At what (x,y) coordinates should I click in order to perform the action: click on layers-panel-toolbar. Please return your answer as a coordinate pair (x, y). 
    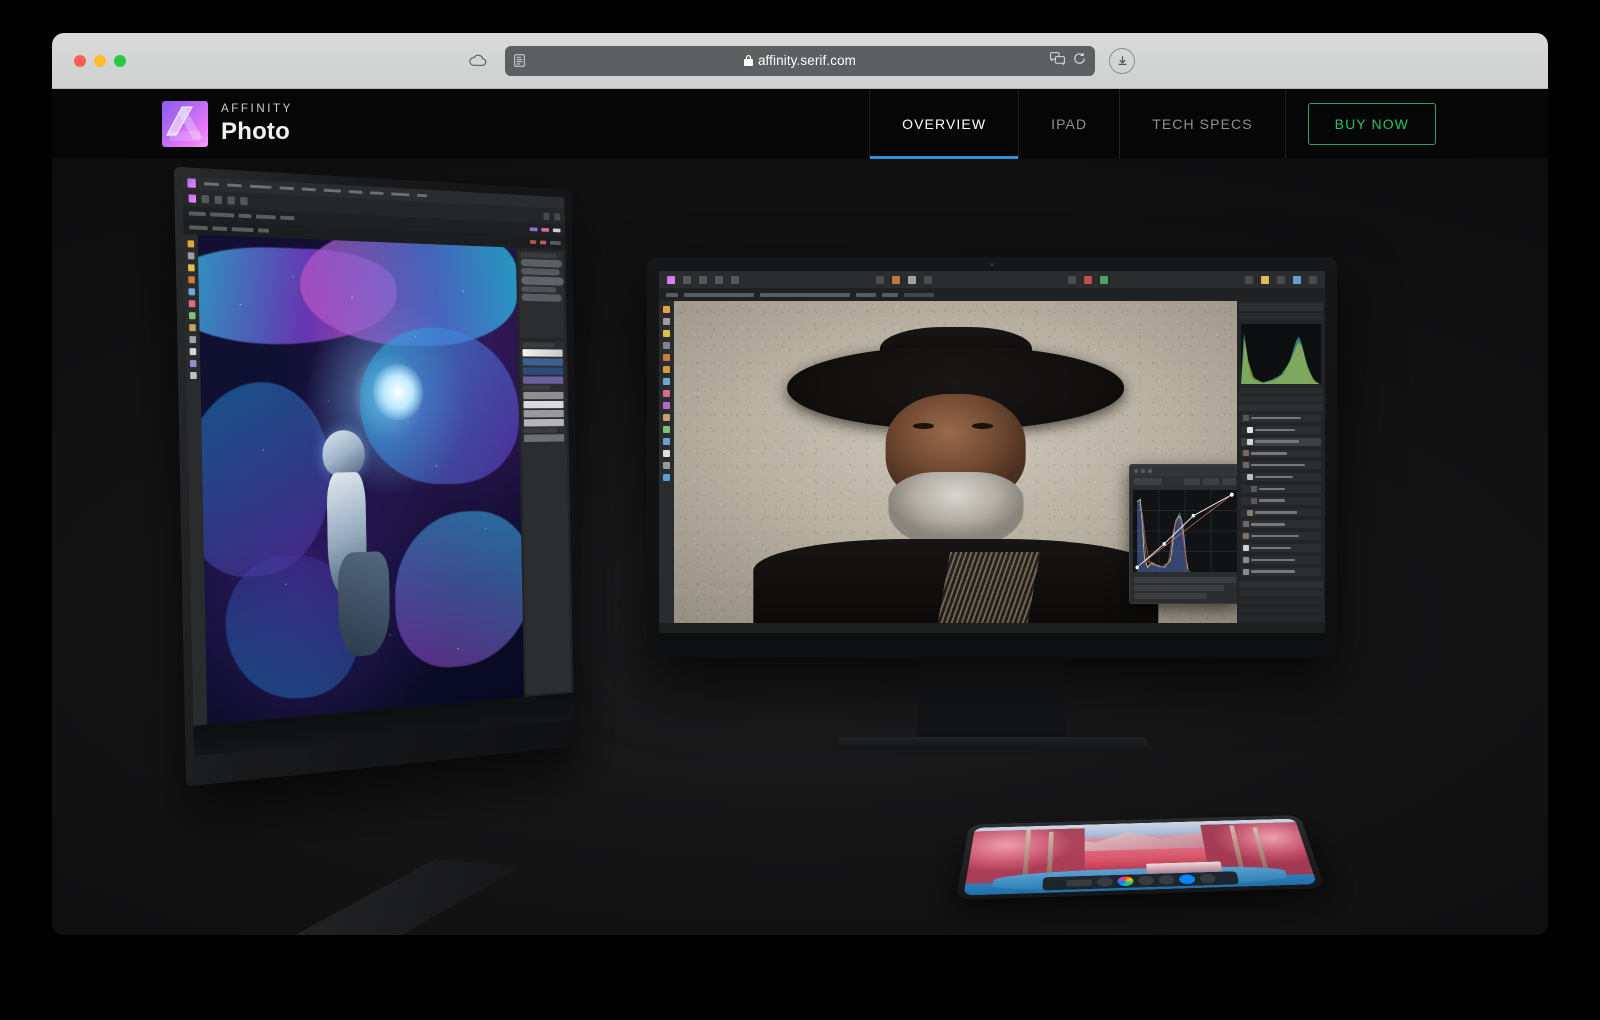
    Looking at the image, I should click on (1281, 584).